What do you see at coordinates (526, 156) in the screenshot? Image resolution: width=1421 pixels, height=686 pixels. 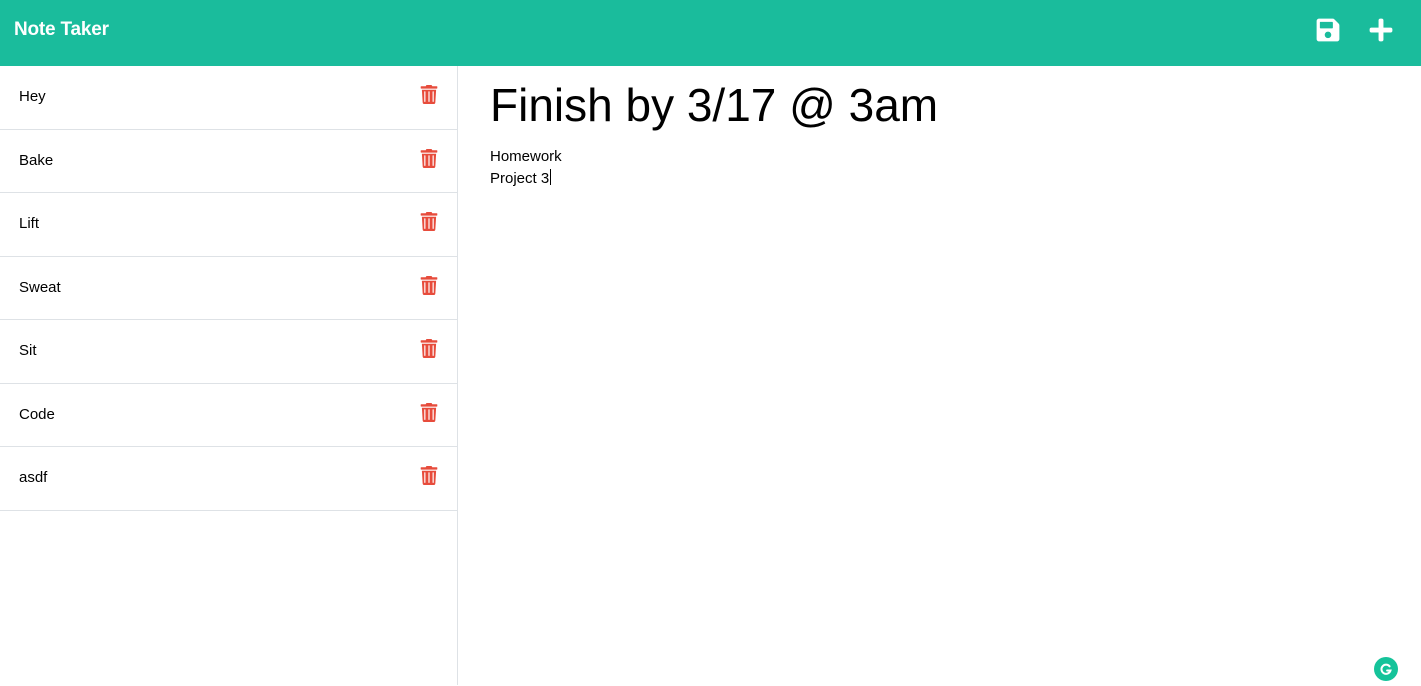 I see `note-text-line: Homework` at bounding box center [526, 156].